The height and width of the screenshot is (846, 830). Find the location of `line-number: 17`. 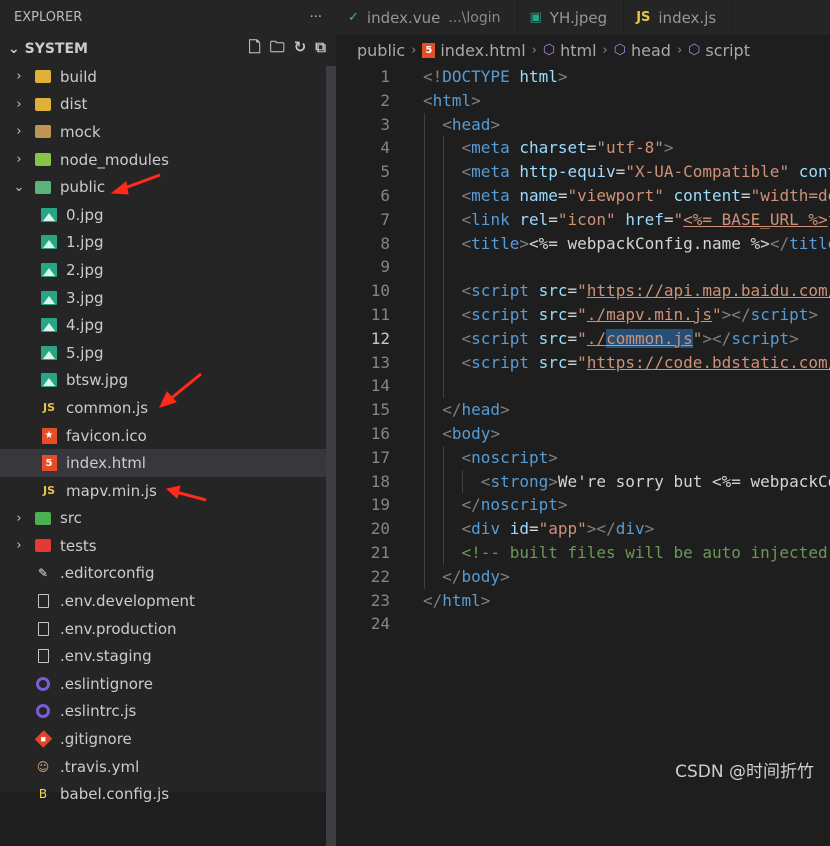

line-number: 17 is located at coordinates (380, 457).